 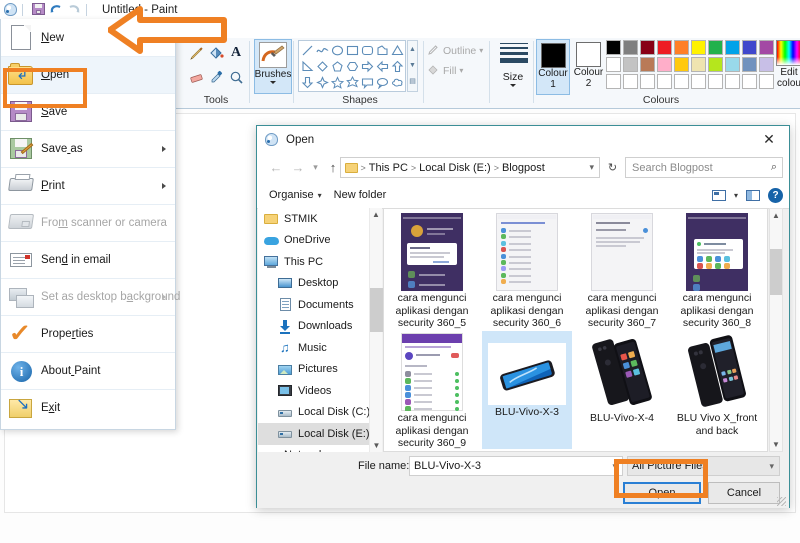 What do you see at coordinates (397, 66) in the screenshot?
I see `shape-up-arrow-icon` at bounding box center [397, 66].